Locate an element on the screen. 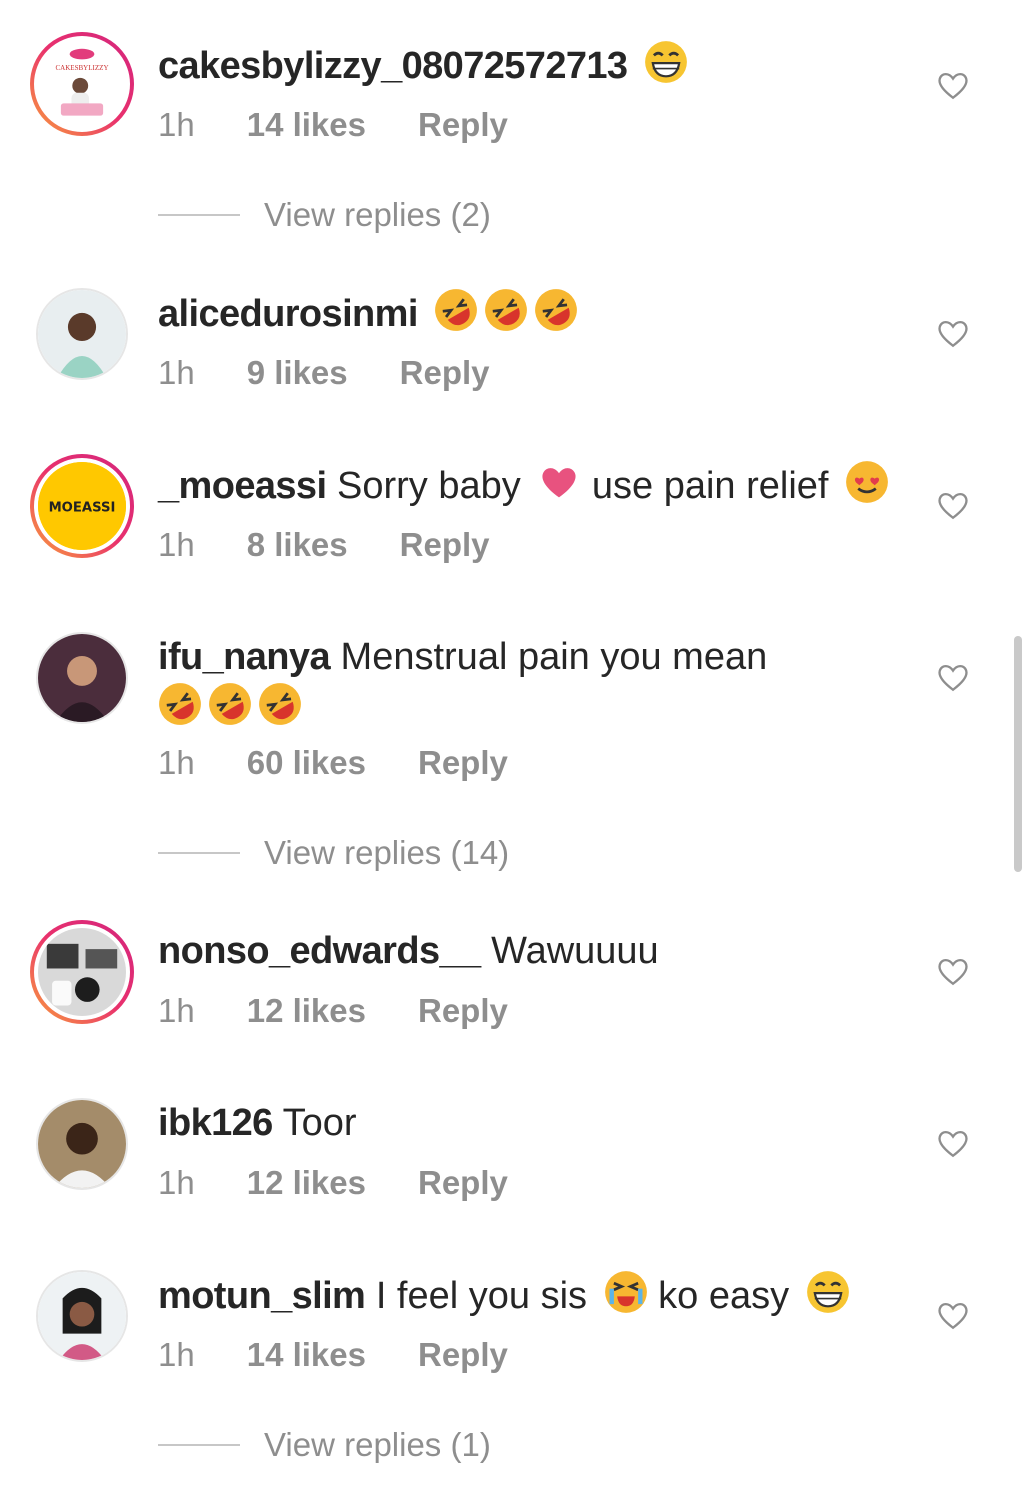 This screenshot has height=1497, width=1024. comment-text: Toor is located at coordinates (319, 1123).